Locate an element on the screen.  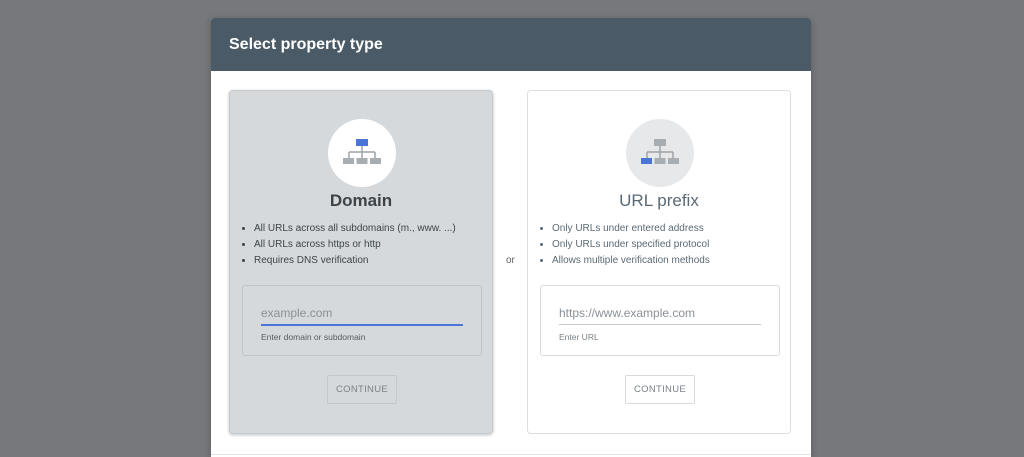
list-item: Only URLs under entered address is located at coordinates (631, 229).